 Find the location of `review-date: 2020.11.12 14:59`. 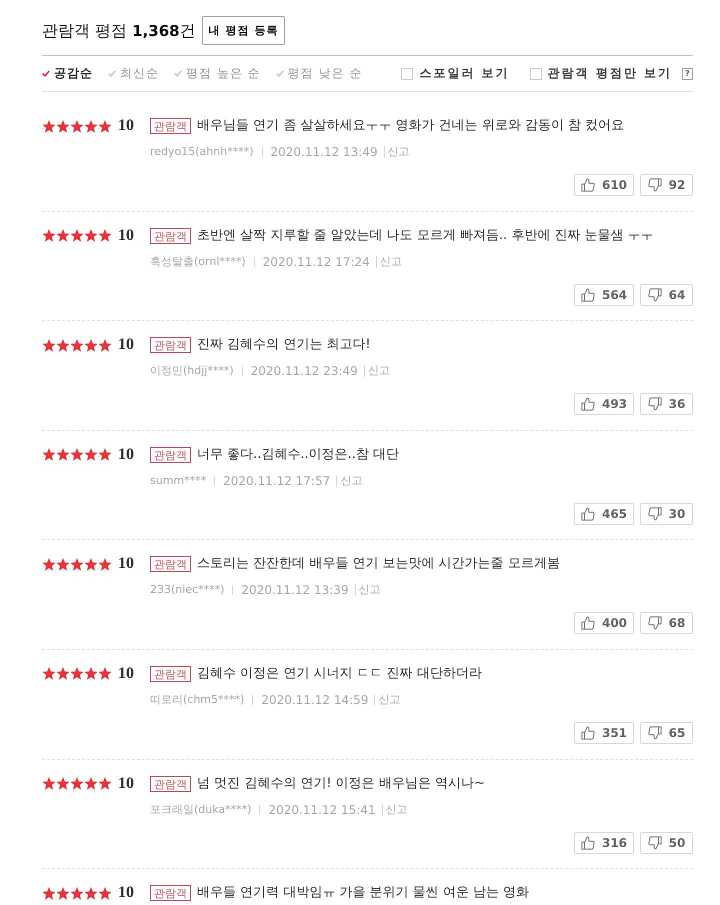

review-date: 2020.11.12 14:59 is located at coordinates (314, 700).